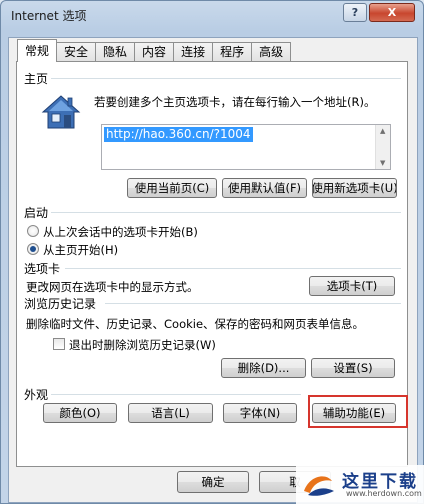 The image size is (424, 504). What do you see at coordinates (49, 16) in the screenshot?
I see `window-title: Internet 选项` at bounding box center [49, 16].